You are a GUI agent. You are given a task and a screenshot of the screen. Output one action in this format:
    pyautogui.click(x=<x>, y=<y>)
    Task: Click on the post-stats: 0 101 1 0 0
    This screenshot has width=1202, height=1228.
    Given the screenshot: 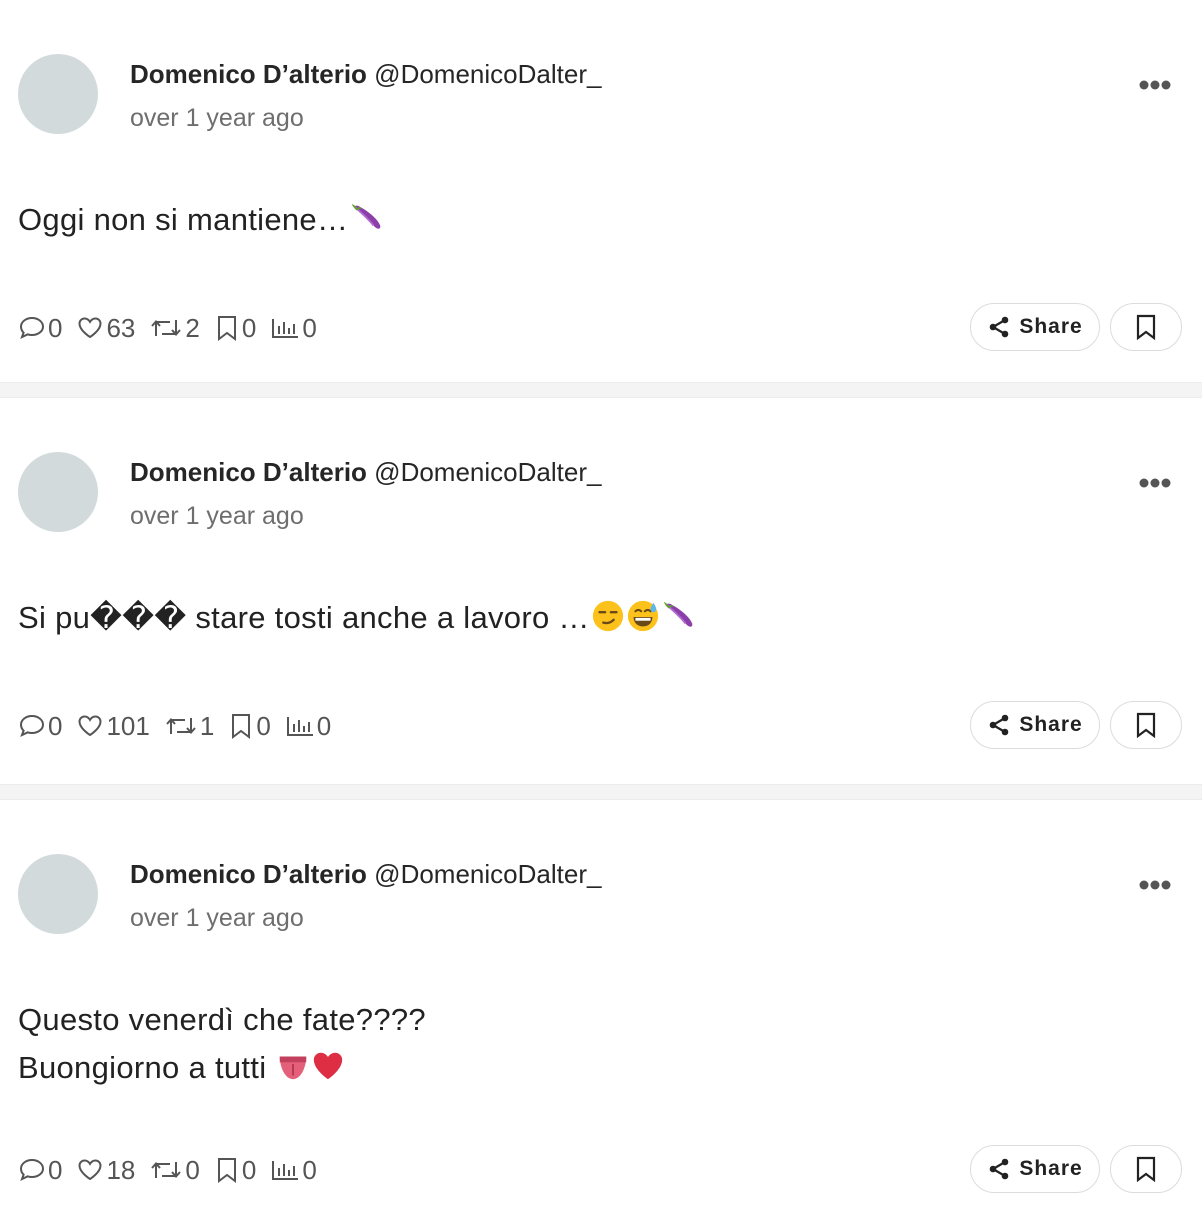 What is the action you would take?
    pyautogui.click(x=181, y=726)
    